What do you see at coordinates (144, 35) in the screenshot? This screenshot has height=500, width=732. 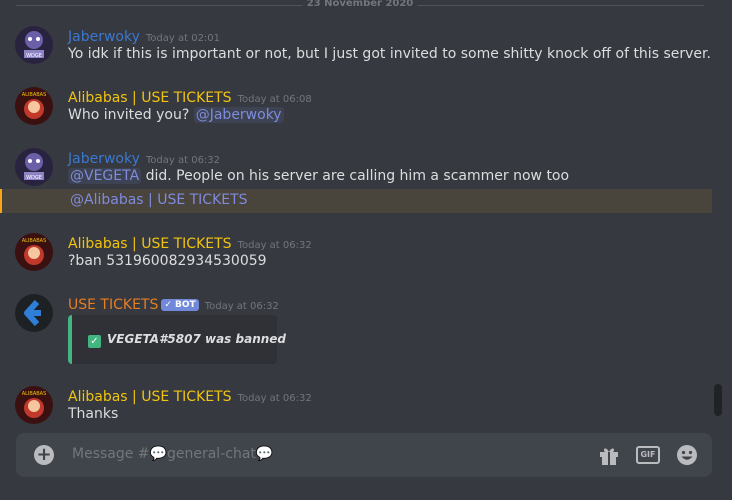 I see `message-header: Jaberwoky Today at 02:01` at bounding box center [144, 35].